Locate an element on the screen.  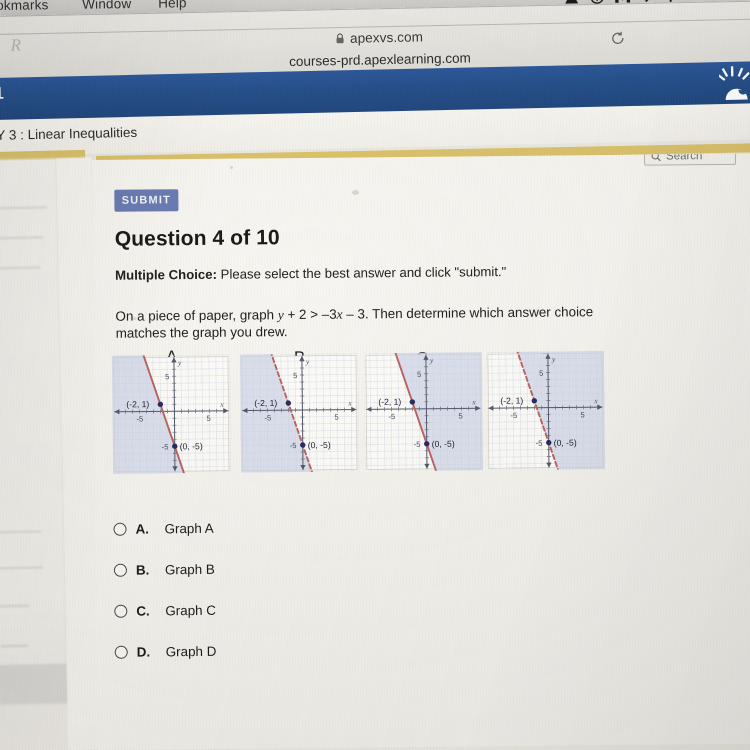
search-input: Search is located at coordinates (690, 159).